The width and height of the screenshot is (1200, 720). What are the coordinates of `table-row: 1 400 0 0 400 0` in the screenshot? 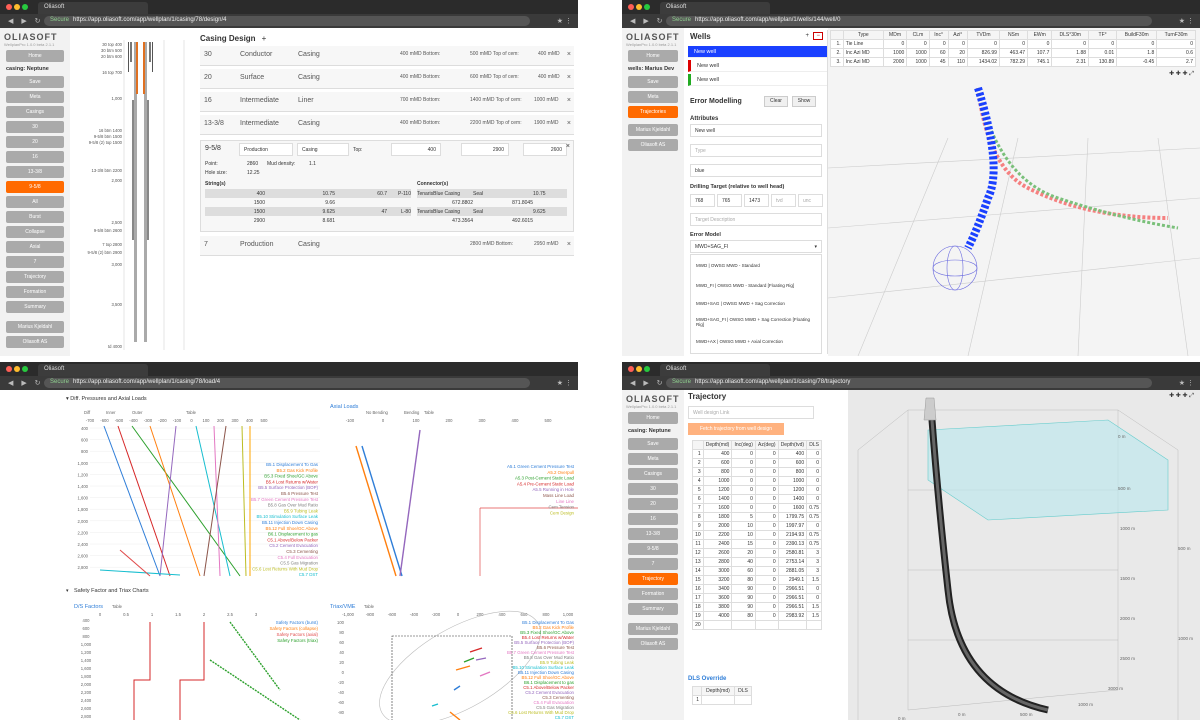 It's located at (757, 454).